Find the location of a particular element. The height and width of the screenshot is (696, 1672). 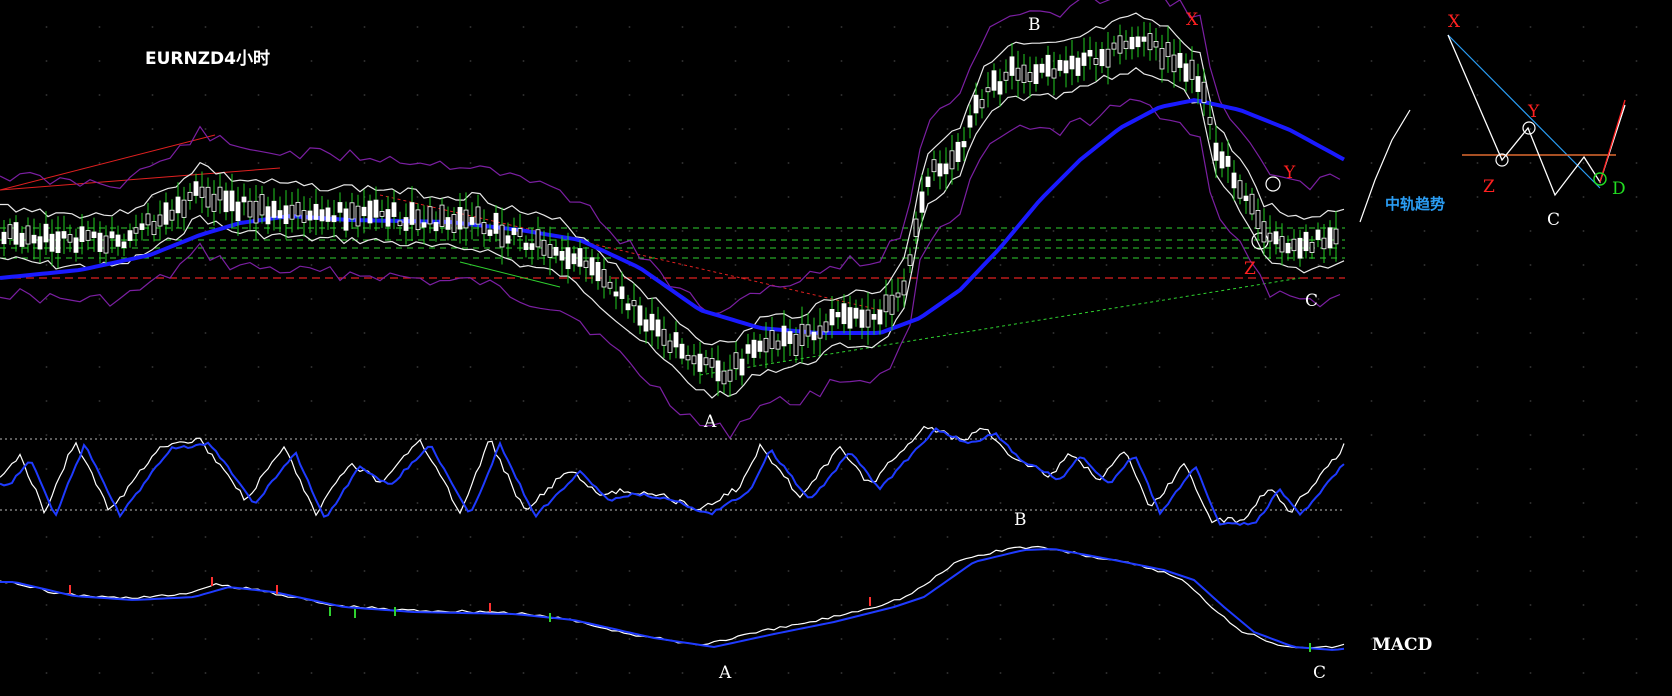

macd-label: MACD is located at coordinates (1402, 645).